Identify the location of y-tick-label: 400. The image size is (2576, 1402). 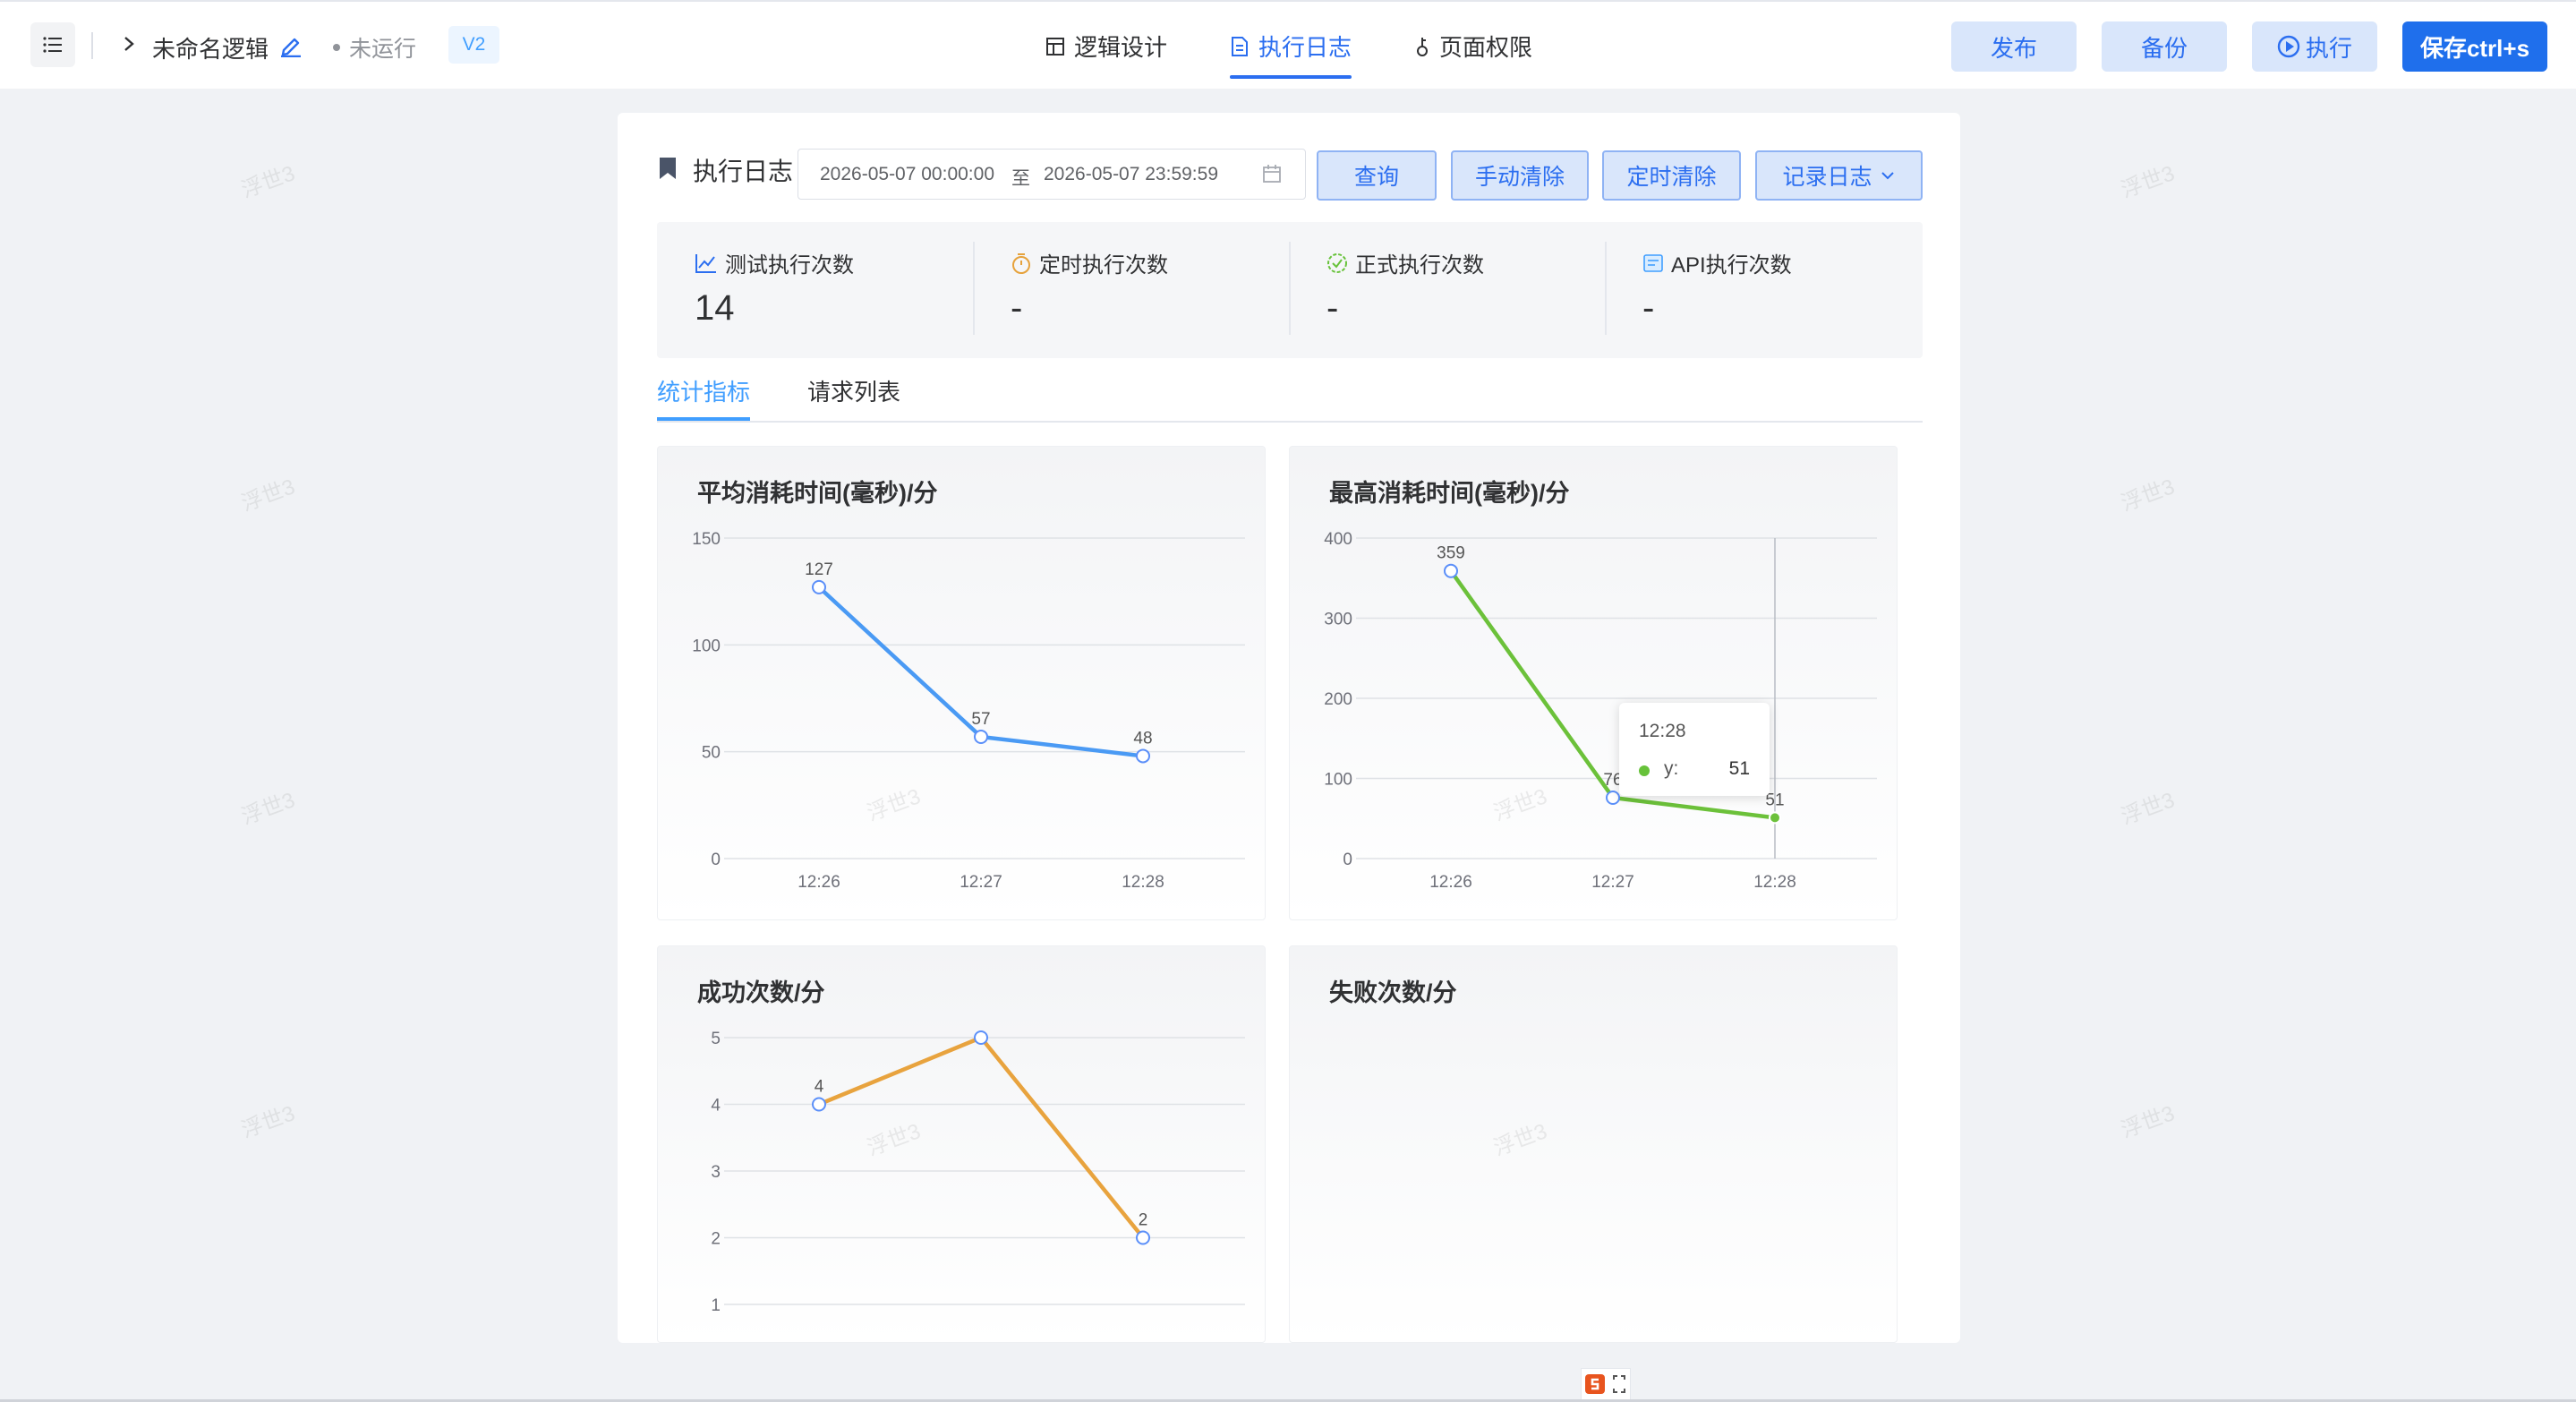
(1338, 539).